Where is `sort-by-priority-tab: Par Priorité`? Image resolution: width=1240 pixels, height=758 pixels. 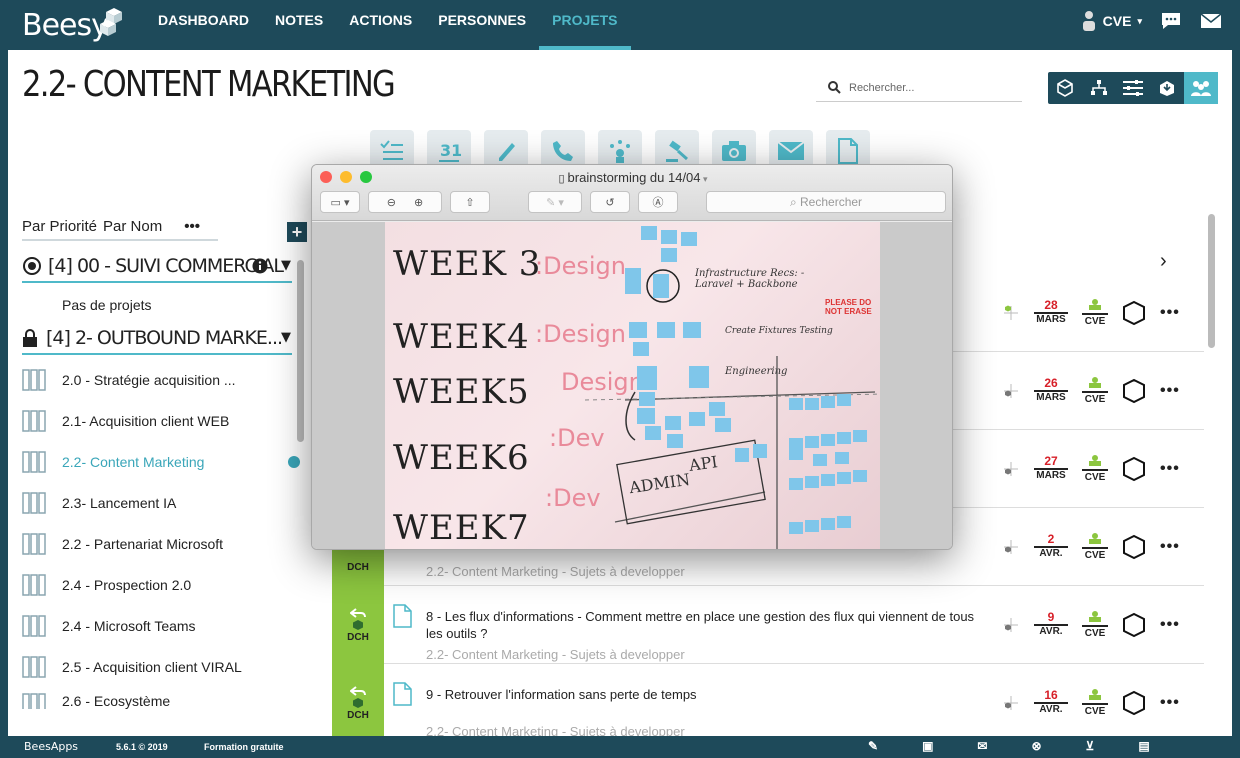
sort-by-priority-tab: Par Priorité is located at coordinates (59, 226).